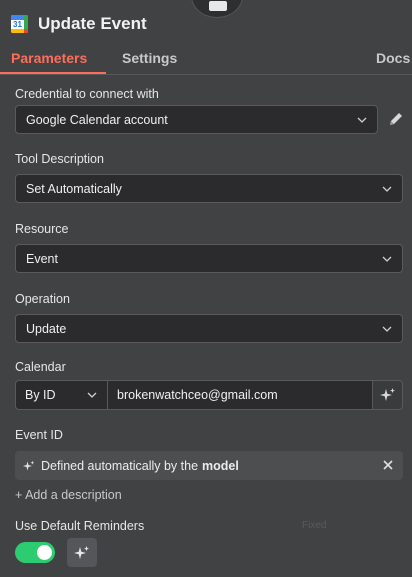 The height and width of the screenshot is (577, 412). Describe the element at coordinates (209, 258) in the screenshot. I see `resource-select: Event` at that location.